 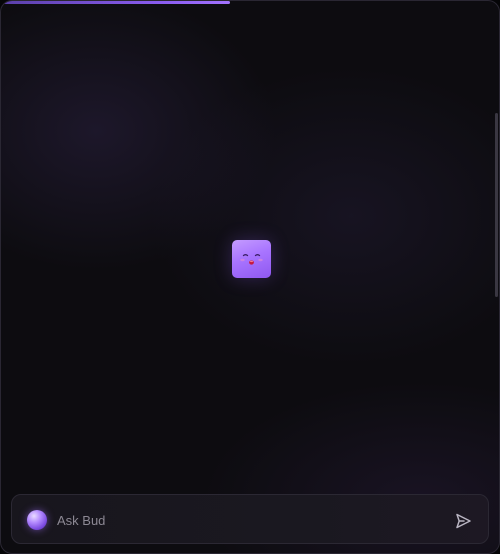 What do you see at coordinates (37, 520) in the screenshot?
I see `purple-orb-icon` at bounding box center [37, 520].